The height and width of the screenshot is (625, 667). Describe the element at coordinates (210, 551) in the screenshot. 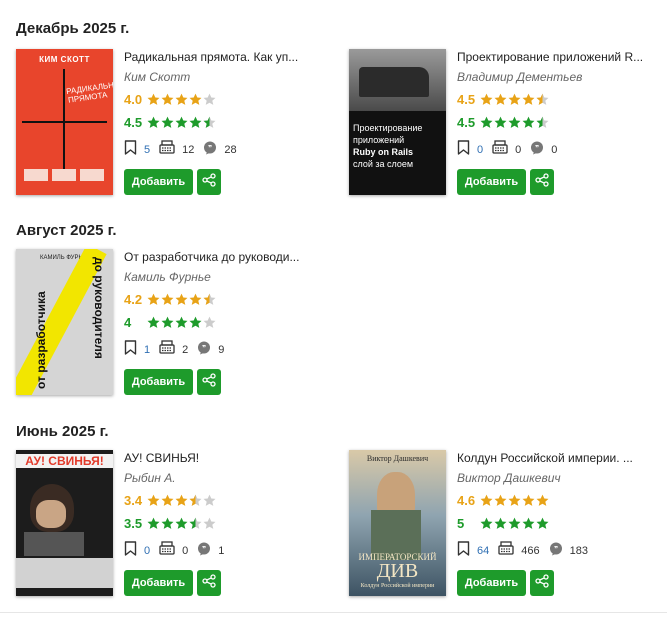

I see `quotes-stat: ❞ 1` at that location.